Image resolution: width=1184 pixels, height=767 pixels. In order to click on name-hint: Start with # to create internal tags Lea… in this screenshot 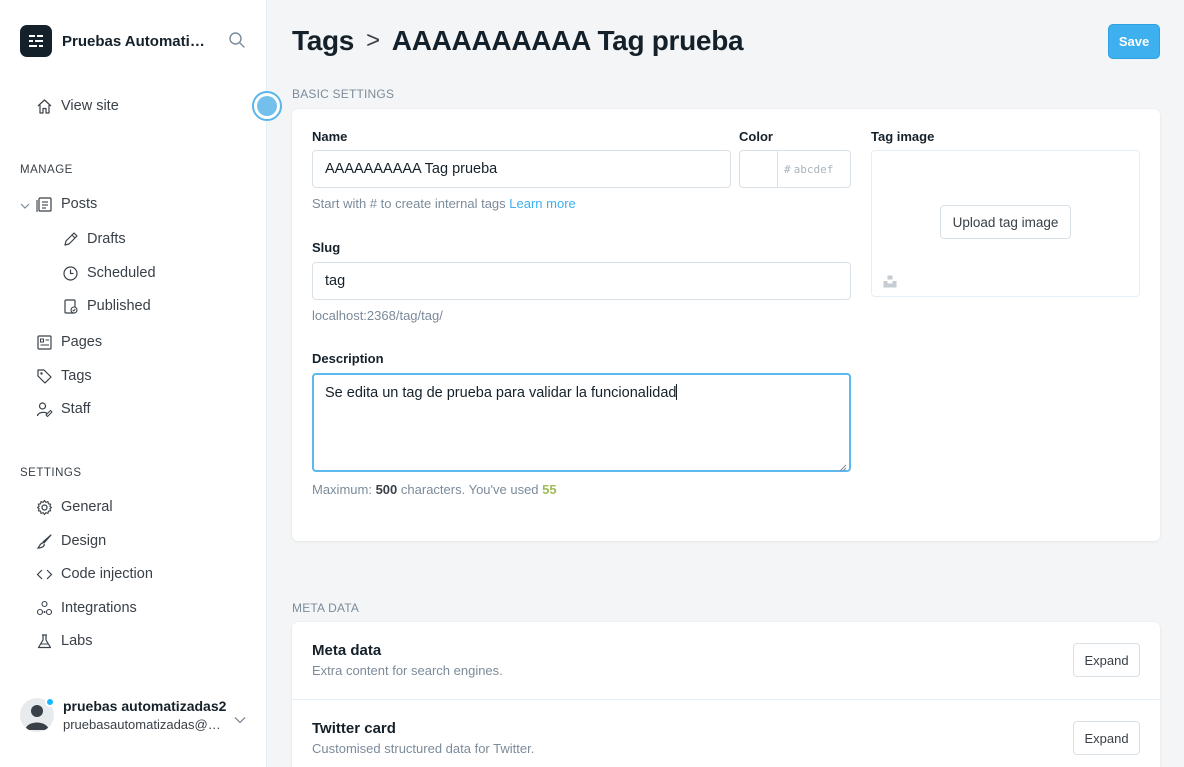, I will do `click(444, 203)`.